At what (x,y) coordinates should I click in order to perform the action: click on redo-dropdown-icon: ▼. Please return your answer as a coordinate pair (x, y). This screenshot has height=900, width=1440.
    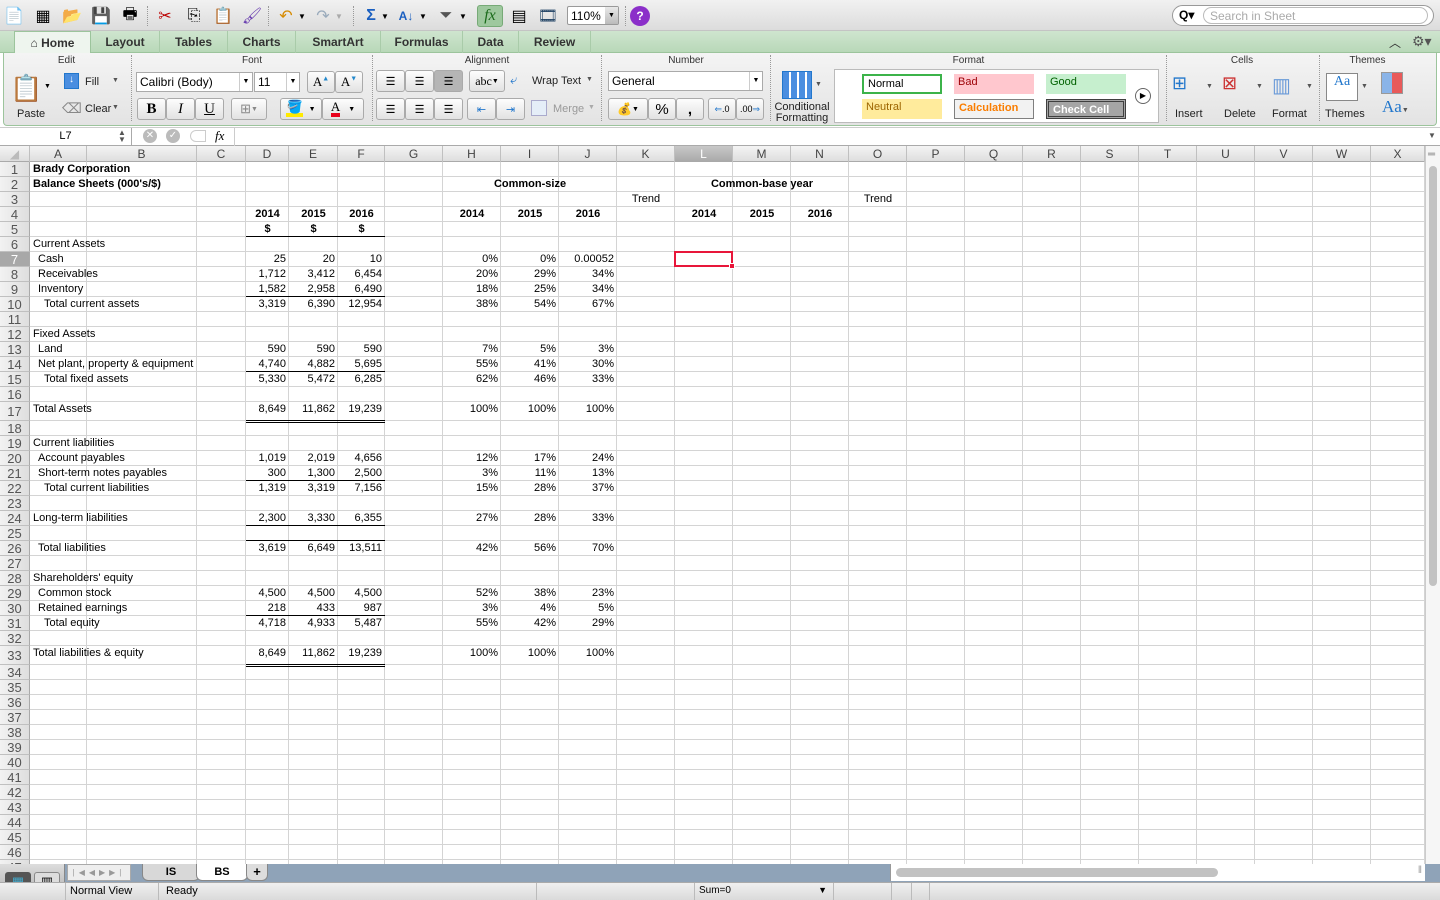
    Looking at the image, I should click on (339, 16).